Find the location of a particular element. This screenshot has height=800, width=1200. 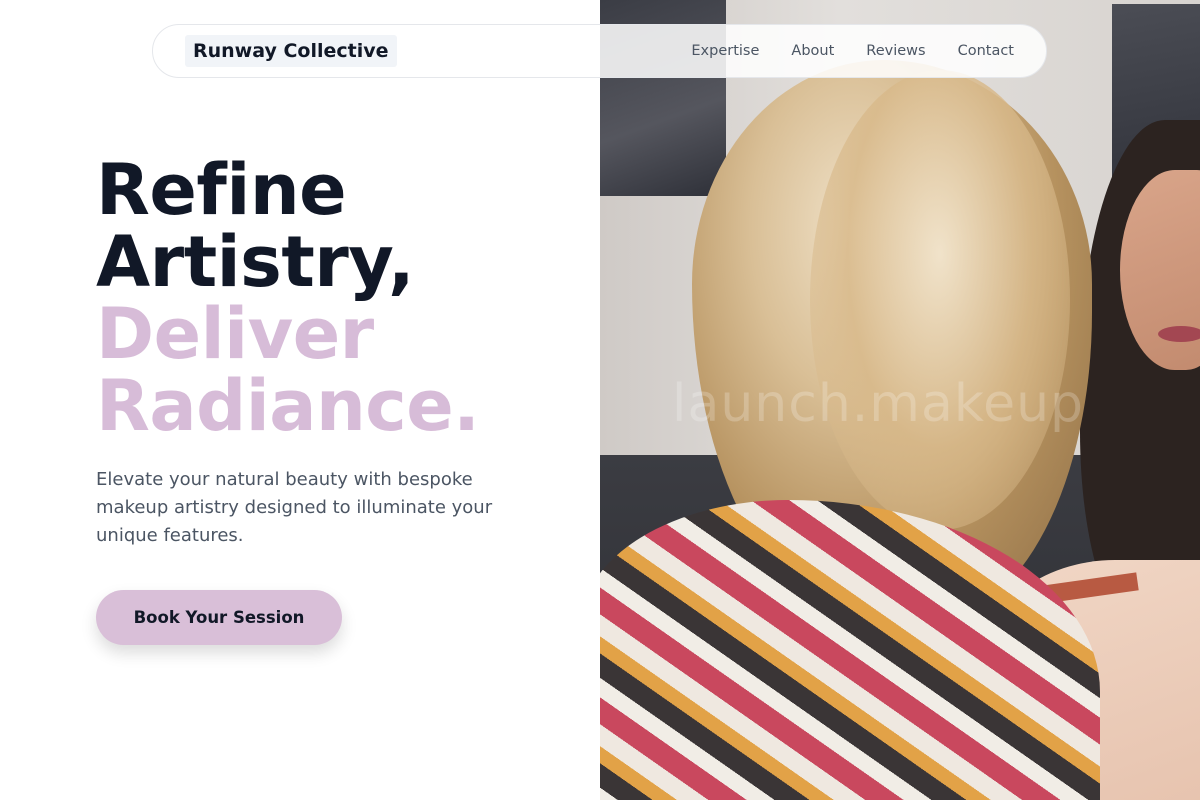

photo-client-lips is located at coordinates (1179, 334).